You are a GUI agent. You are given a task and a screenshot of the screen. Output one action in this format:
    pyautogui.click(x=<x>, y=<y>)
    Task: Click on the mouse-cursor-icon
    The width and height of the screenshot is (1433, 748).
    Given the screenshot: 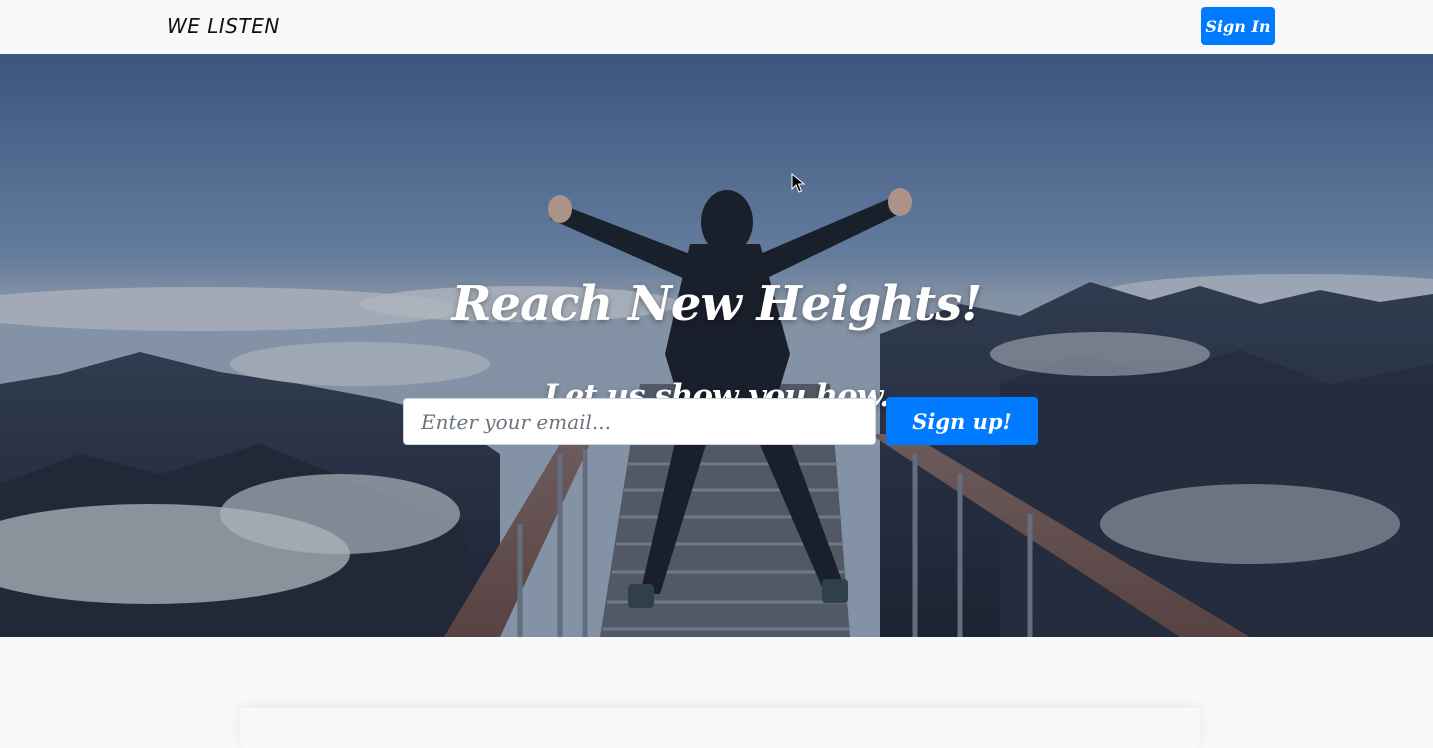 What is the action you would take?
    pyautogui.click(x=798, y=183)
    